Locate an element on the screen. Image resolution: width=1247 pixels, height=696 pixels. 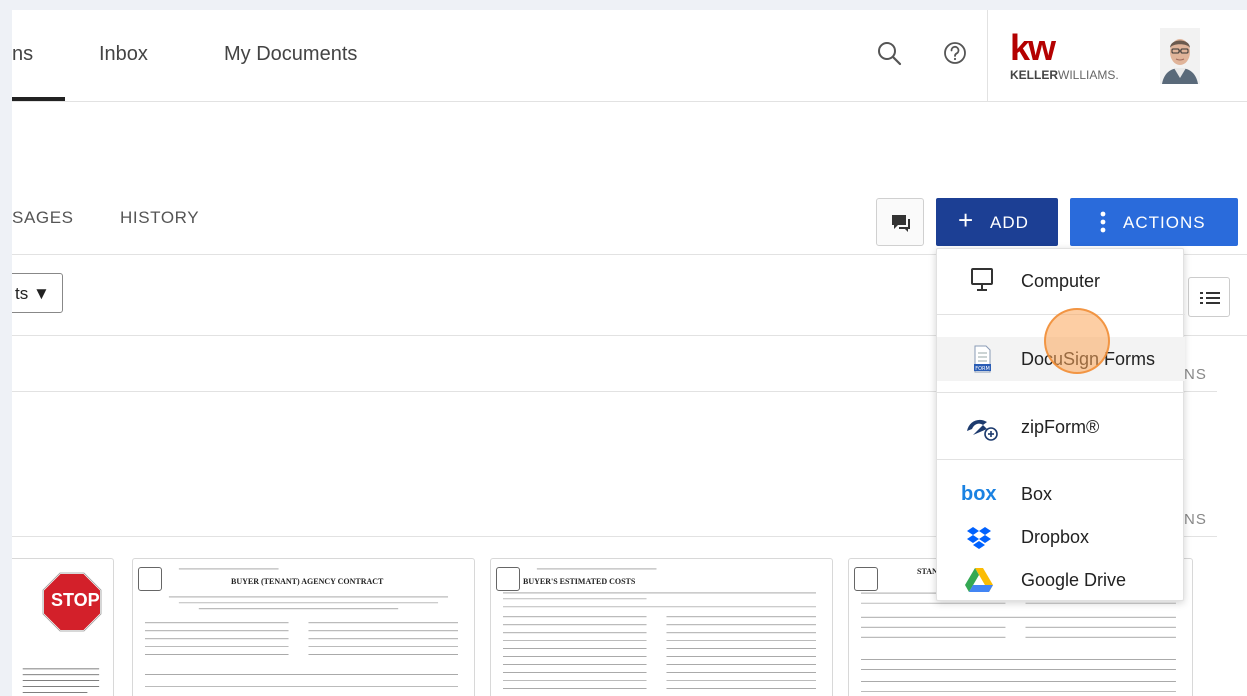
google-drive-icon is located at coordinates (979, 580).